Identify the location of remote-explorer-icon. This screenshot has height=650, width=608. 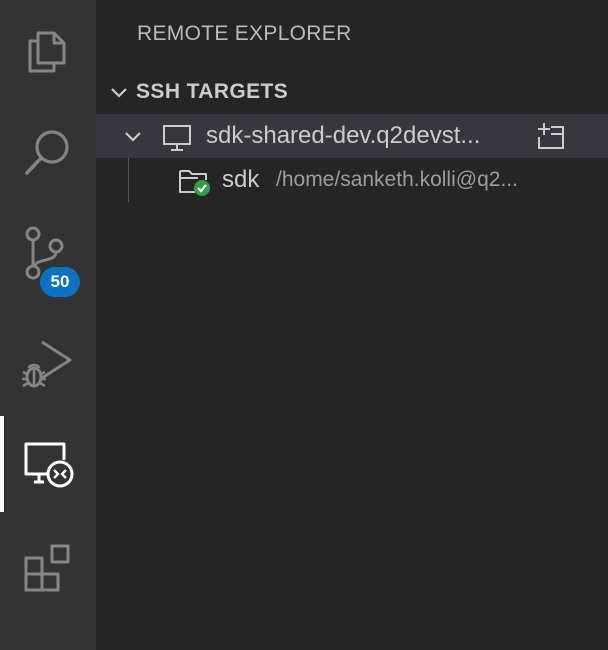
(49, 465).